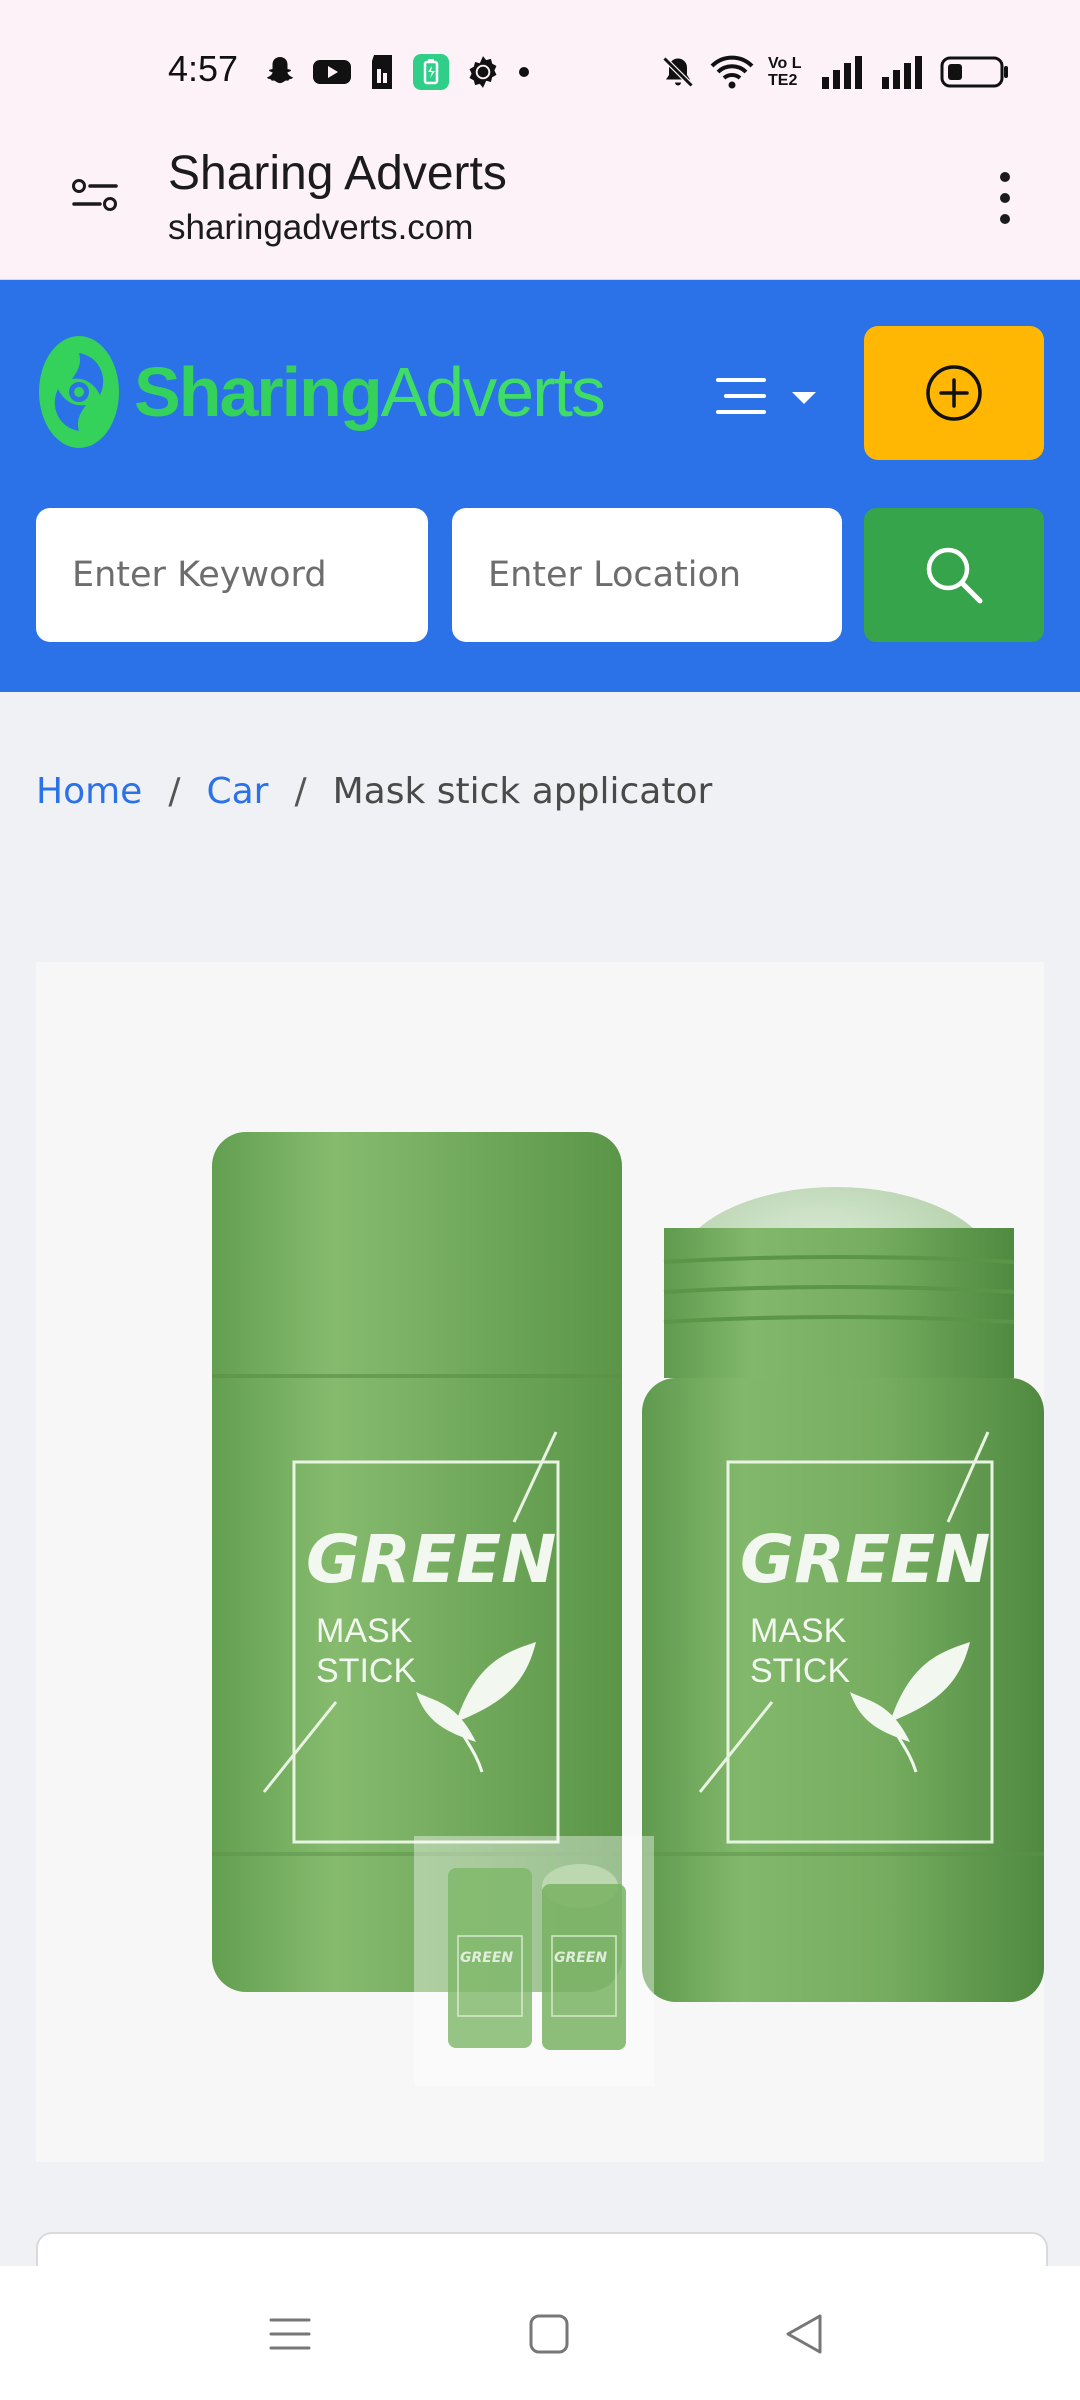  I want to click on breadcrumb-car-link: Car, so click(237, 791).